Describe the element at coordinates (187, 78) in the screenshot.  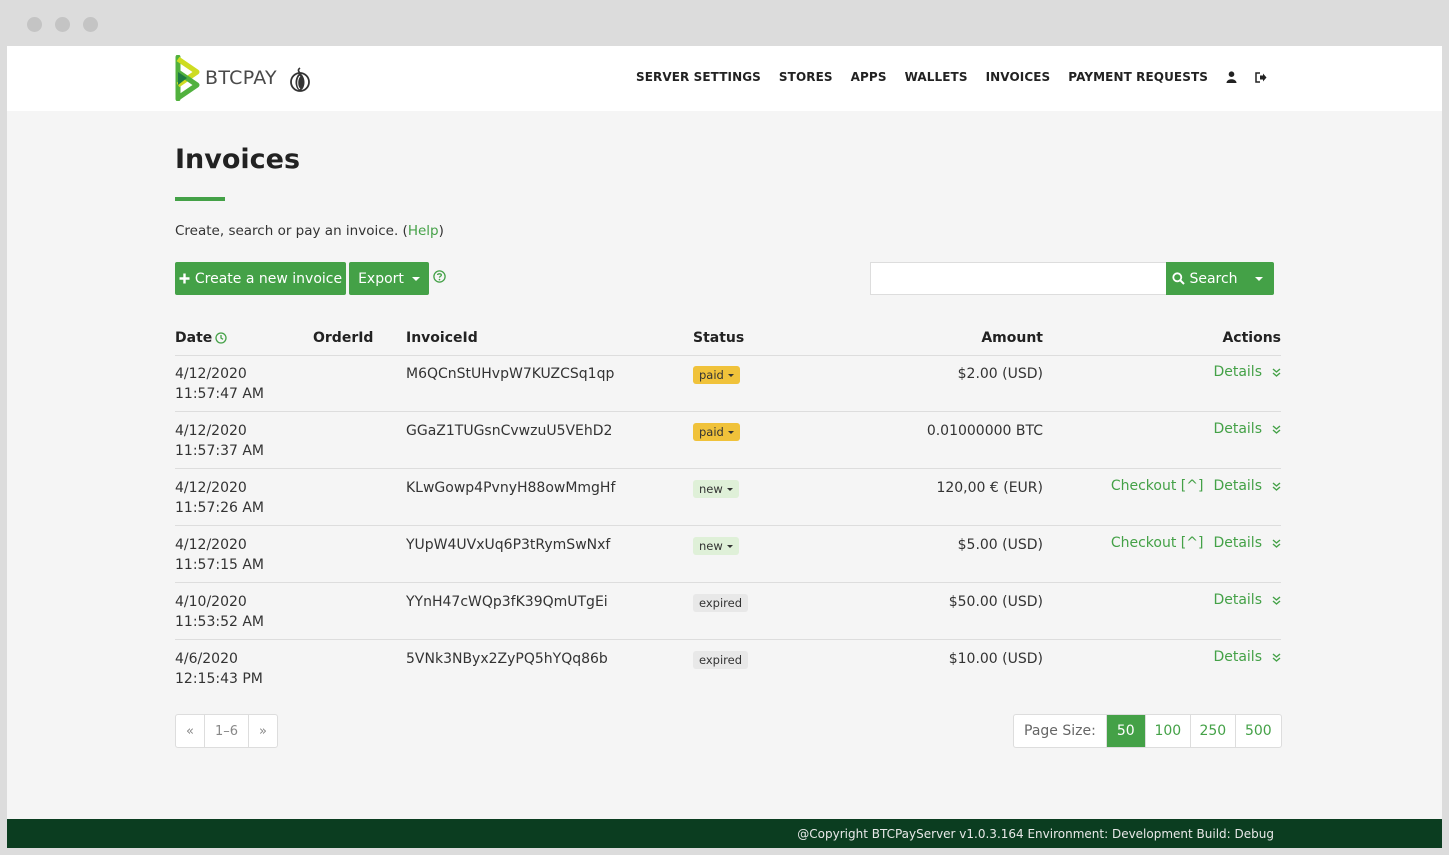
I see `btcpay-logo-icon` at that location.